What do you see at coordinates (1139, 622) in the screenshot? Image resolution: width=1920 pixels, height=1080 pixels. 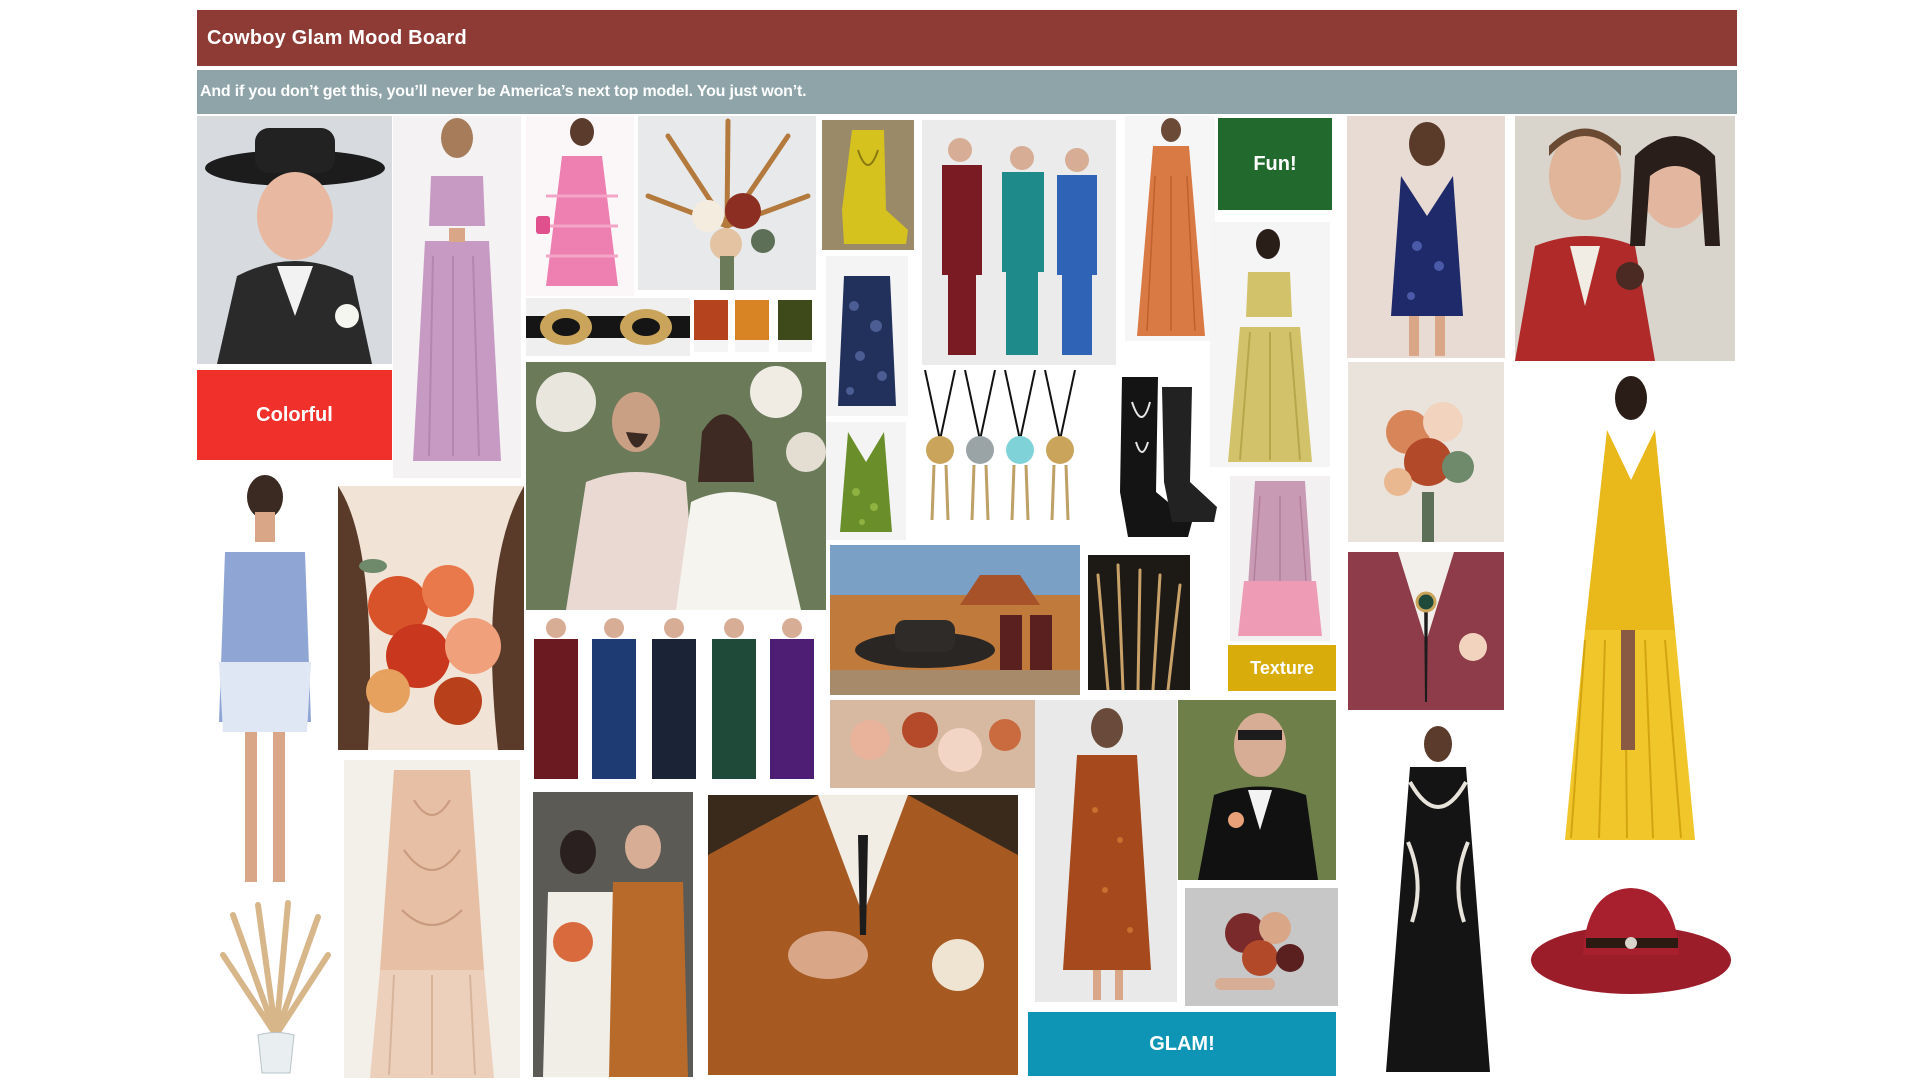 I see `dried-grasses-photo` at bounding box center [1139, 622].